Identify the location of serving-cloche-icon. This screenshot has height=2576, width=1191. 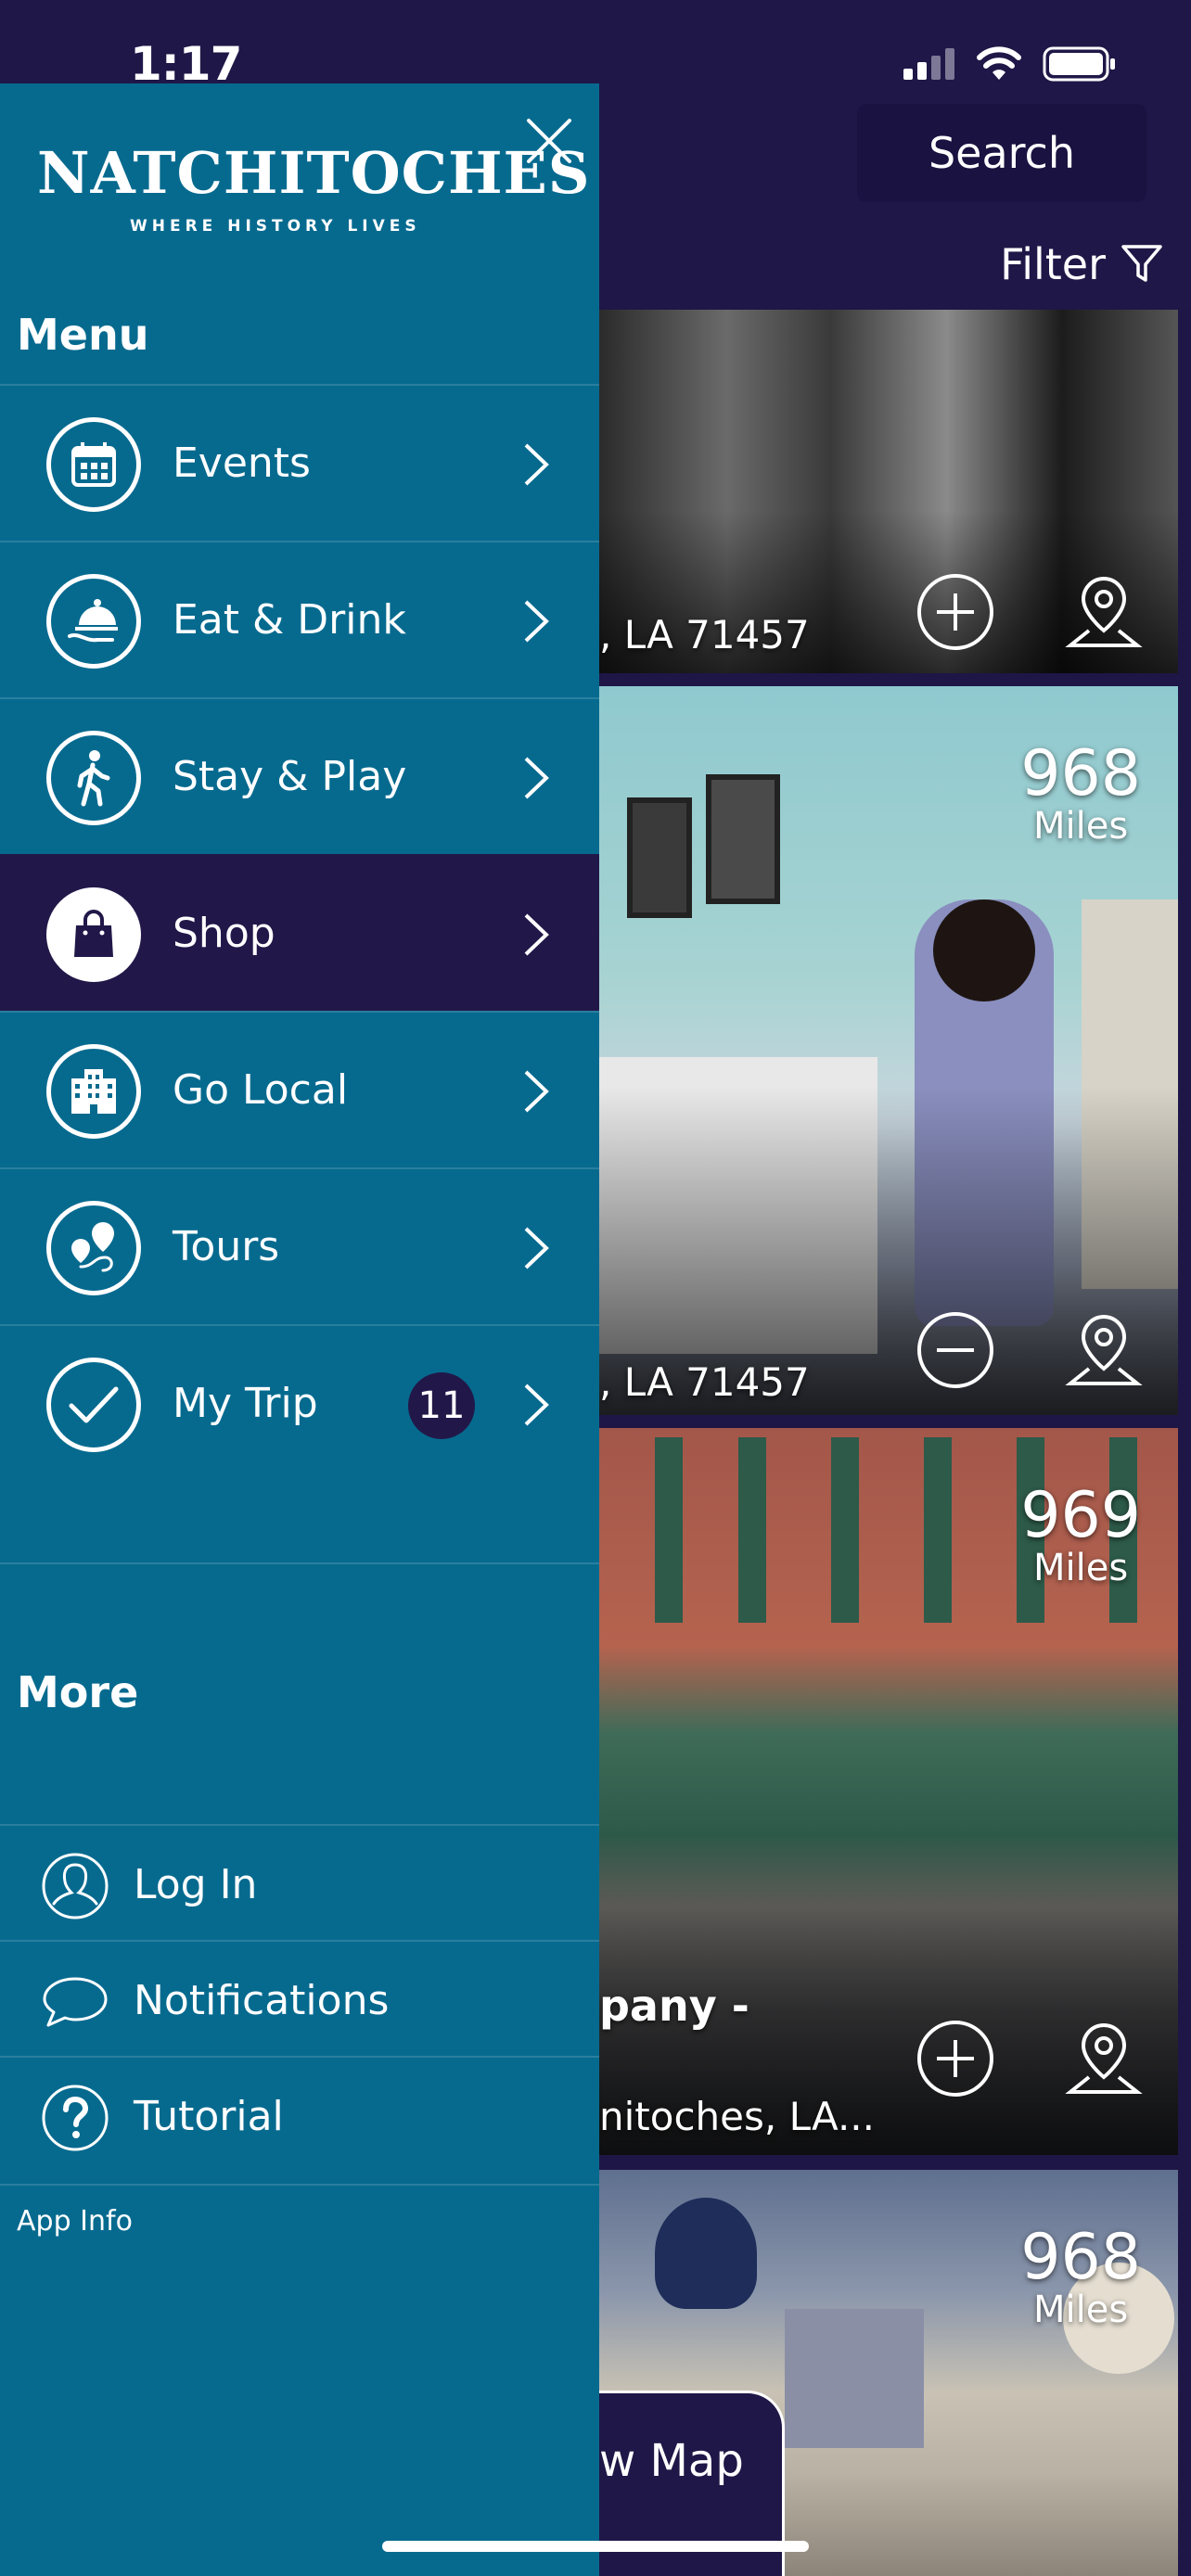
(93, 622).